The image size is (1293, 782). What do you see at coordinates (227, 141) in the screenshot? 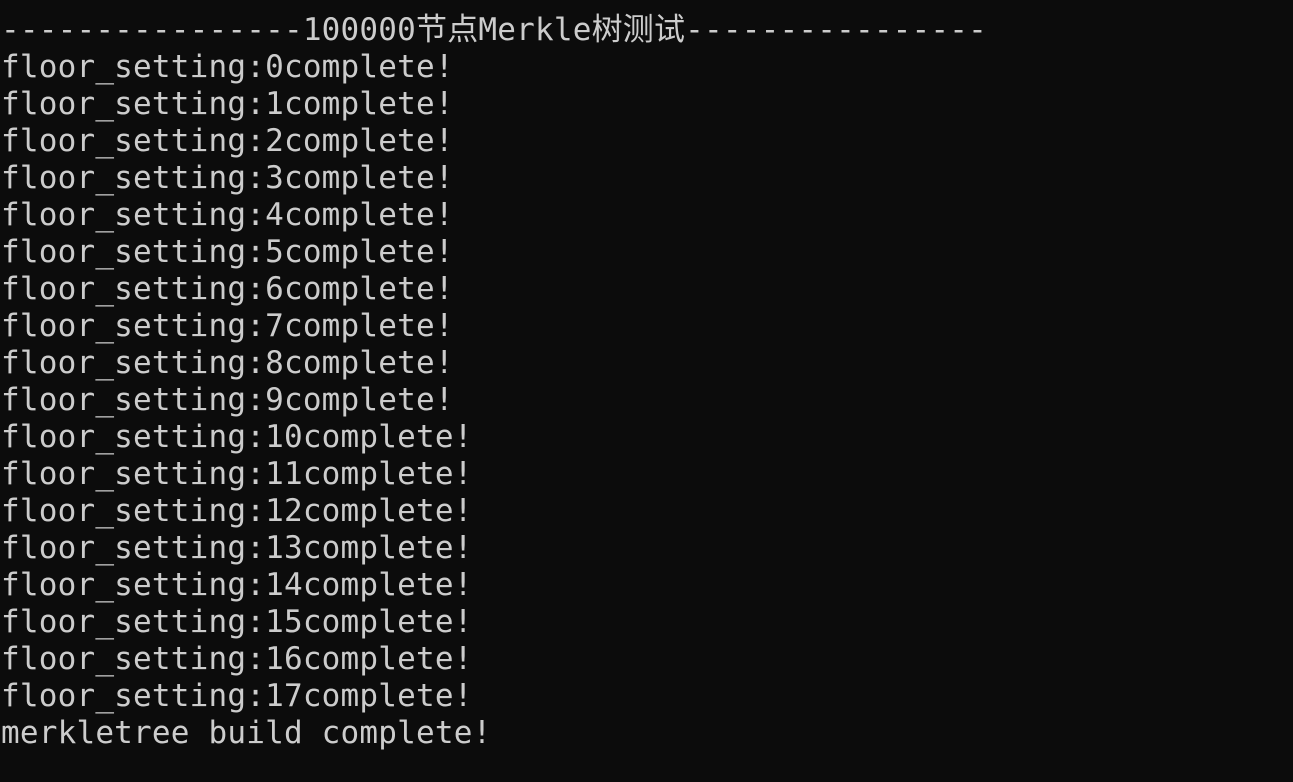
I see `output-line-2: floor_setting:2complete!` at bounding box center [227, 141].